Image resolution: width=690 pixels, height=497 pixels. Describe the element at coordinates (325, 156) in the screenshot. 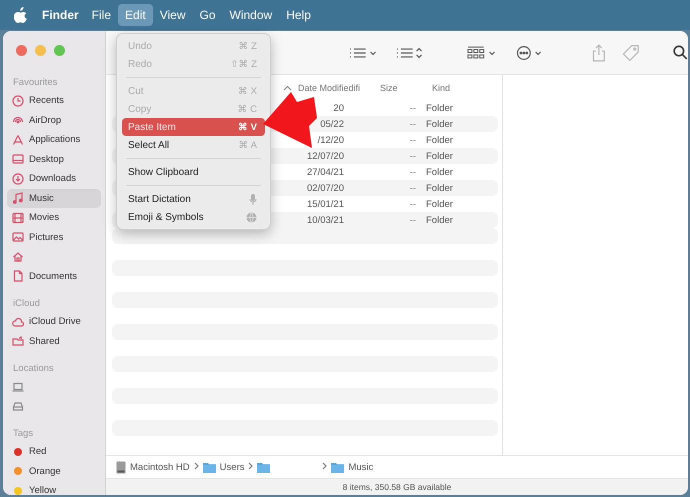

I see `table-cell-text: 12/07/20` at that location.